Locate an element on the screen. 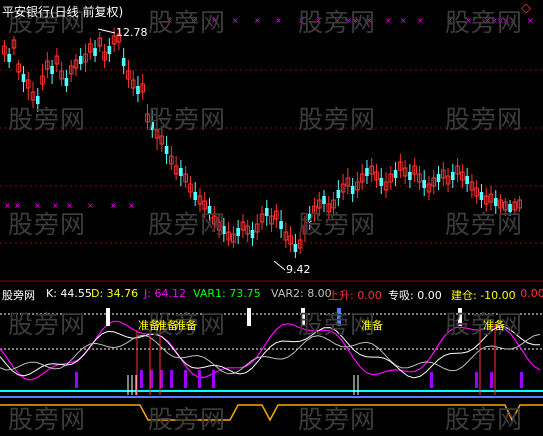  zhuanxi-value: 专吸: 0.00 is located at coordinates (415, 295).